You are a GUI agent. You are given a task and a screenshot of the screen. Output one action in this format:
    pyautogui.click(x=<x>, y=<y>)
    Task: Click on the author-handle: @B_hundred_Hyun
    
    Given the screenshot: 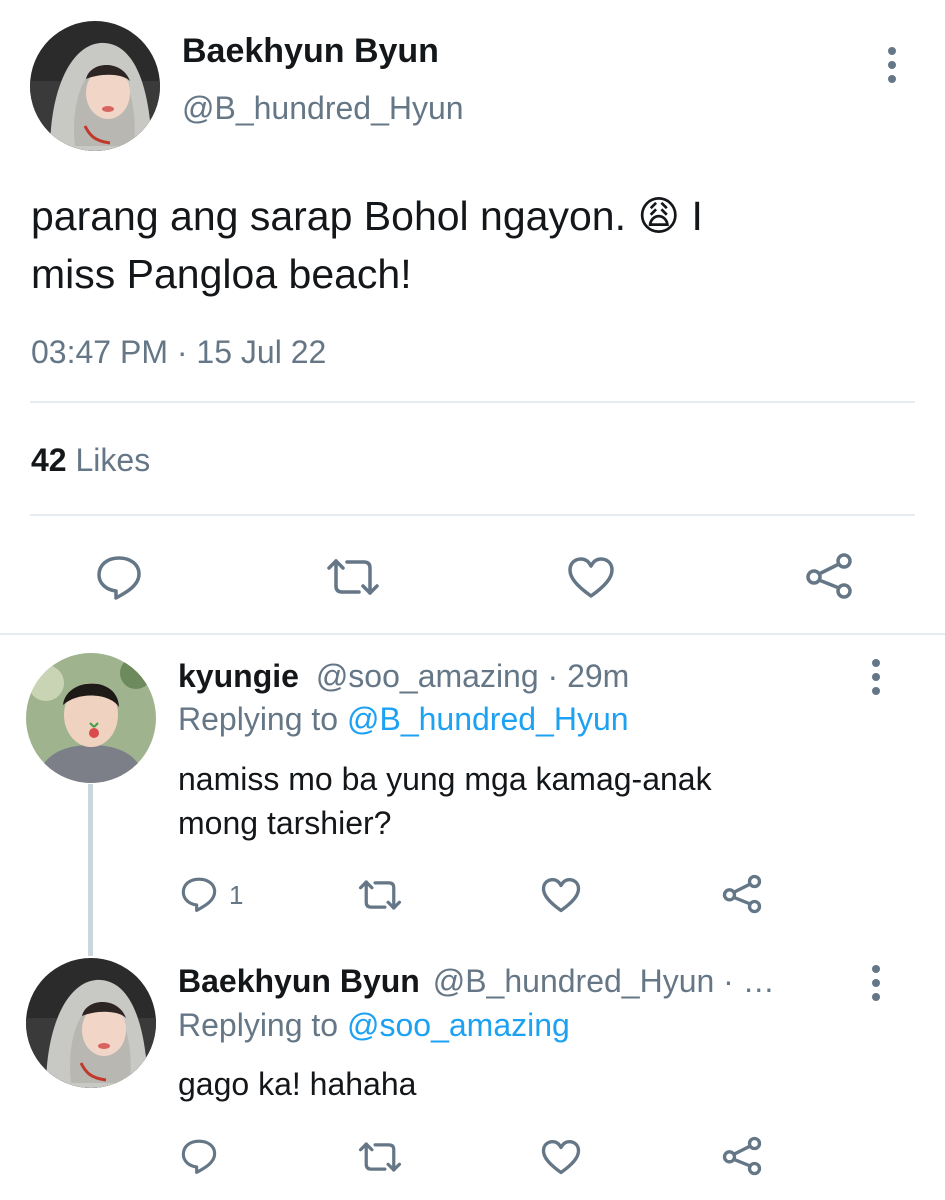 What is the action you would take?
    pyautogui.click(x=323, y=108)
    